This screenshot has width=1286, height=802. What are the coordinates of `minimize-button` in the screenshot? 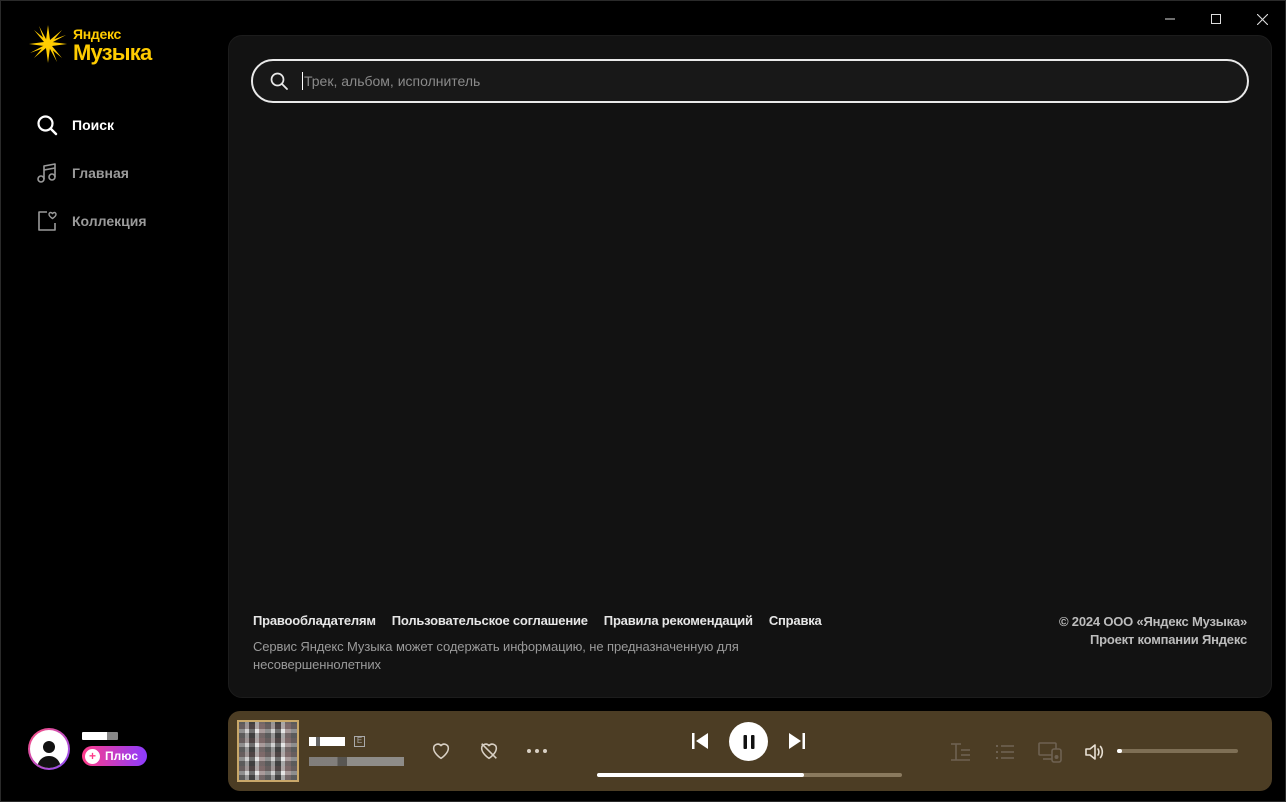 It's located at (1170, 19).